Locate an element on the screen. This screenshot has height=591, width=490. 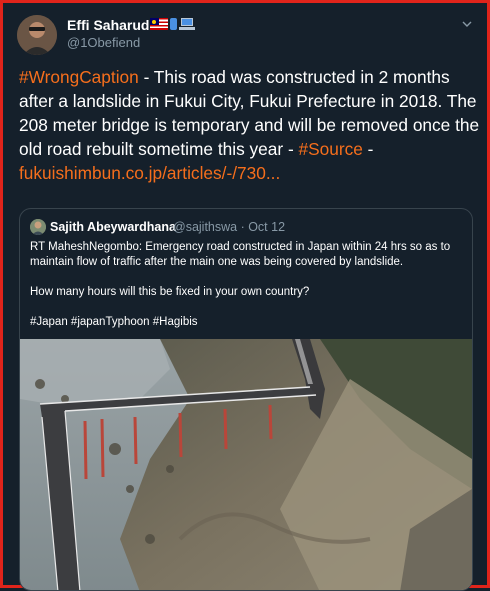
quoted-line-3: #Japan #japanTyphoon #Hagibis is located at coordinates (114, 322).